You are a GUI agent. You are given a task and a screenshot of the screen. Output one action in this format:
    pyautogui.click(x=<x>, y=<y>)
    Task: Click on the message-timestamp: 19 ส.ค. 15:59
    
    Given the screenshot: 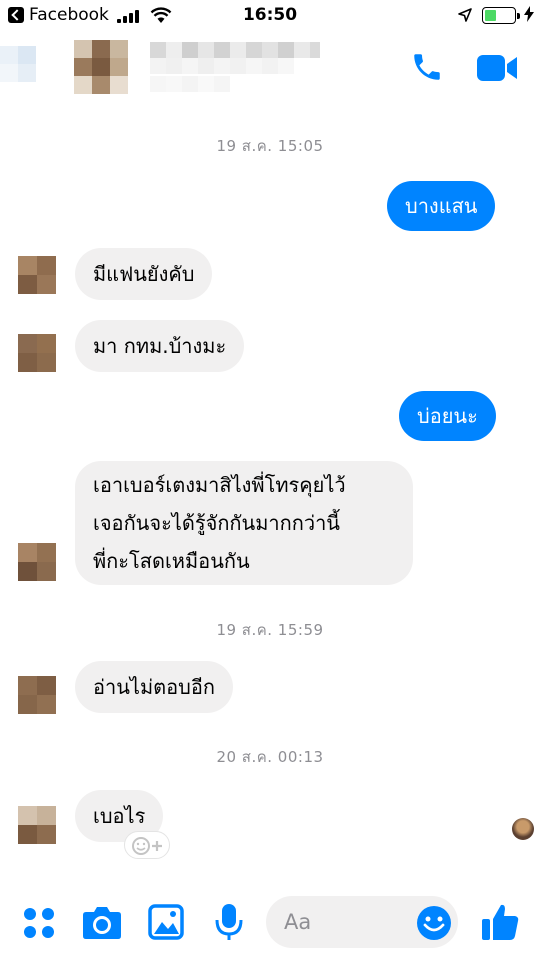 What is the action you would take?
    pyautogui.click(x=270, y=630)
    